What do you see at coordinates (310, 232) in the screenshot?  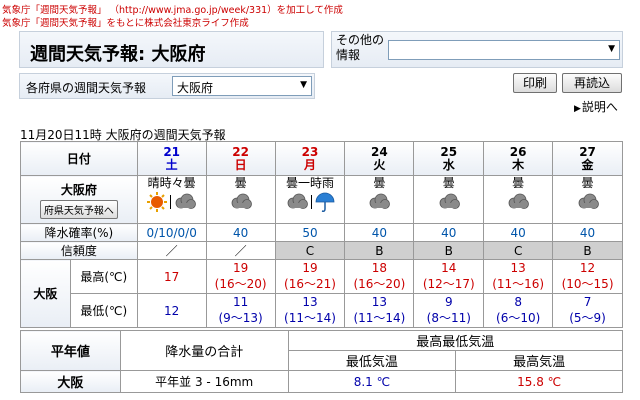 I see `precip-value: 50` at bounding box center [310, 232].